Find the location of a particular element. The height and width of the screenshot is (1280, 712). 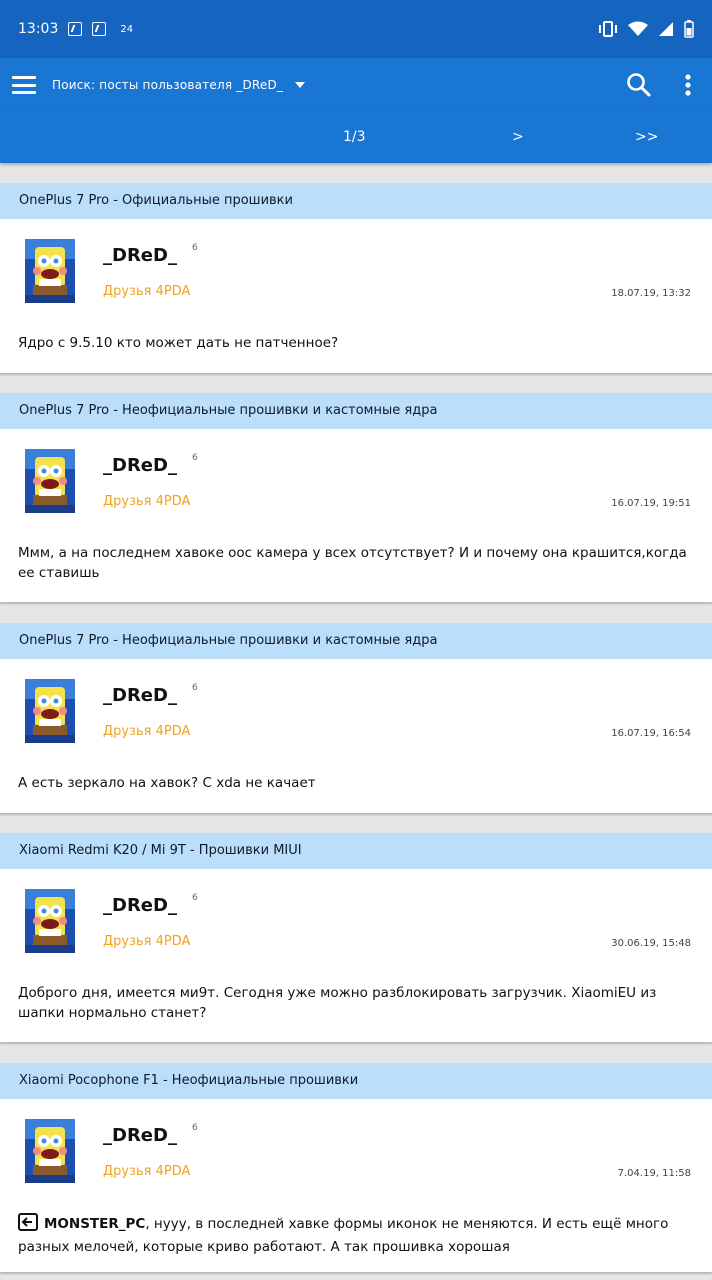

more-vert-icon is located at coordinates (688, 85).